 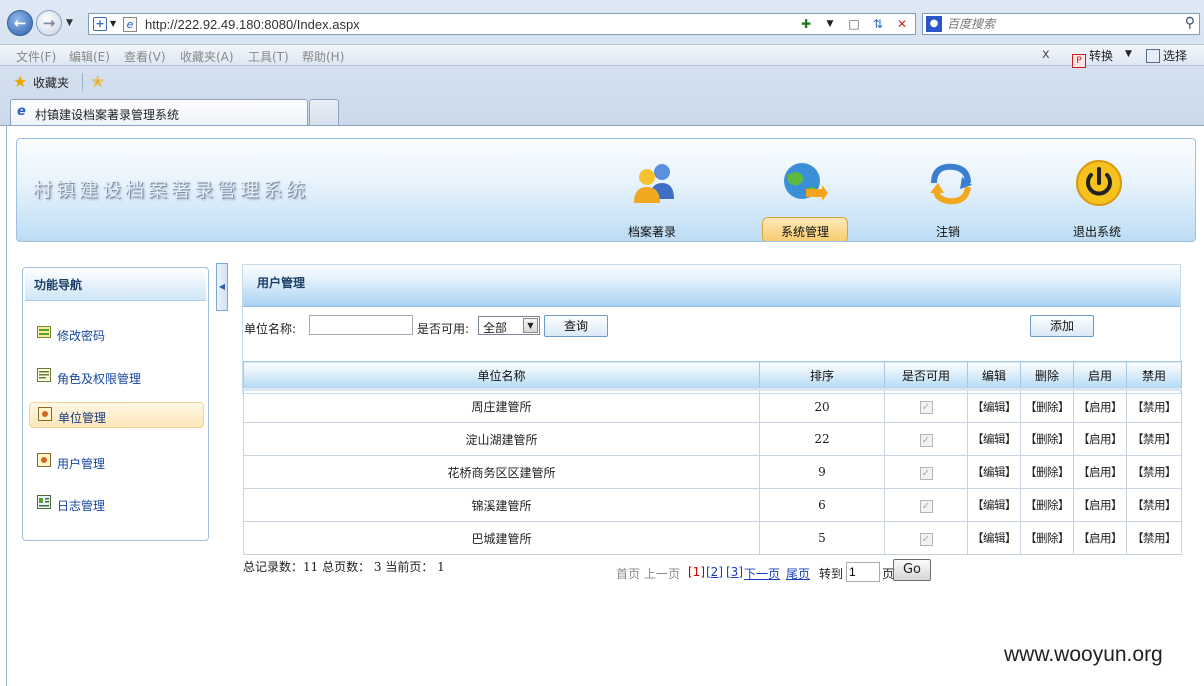 What do you see at coordinates (145, 56) in the screenshot?
I see `menu-view: 查看(V)` at bounding box center [145, 56].